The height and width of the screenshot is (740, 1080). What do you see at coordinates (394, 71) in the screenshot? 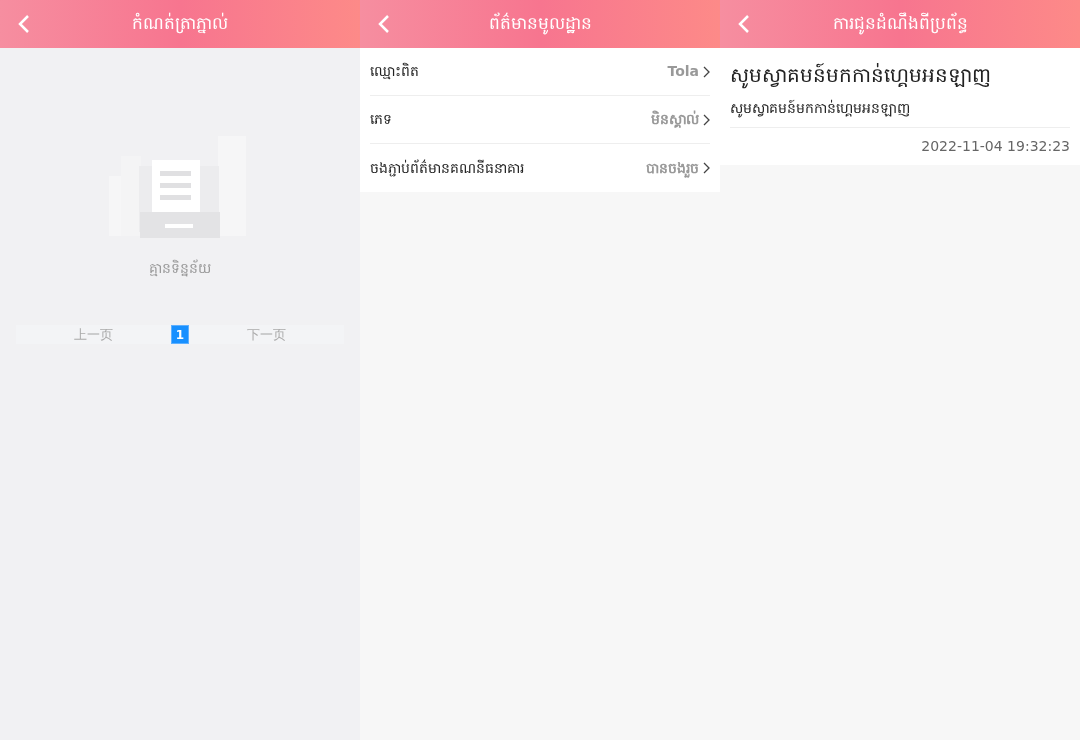
I see `row-label: ឈ្មោះពិត` at bounding box center [394, 71].